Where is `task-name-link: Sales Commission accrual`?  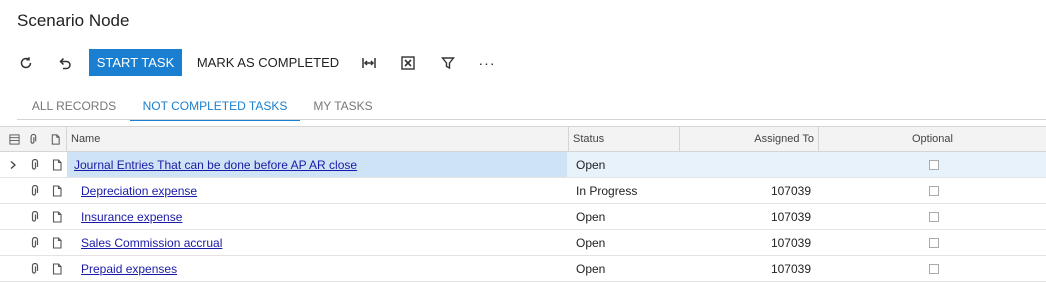
task-name-link: Sales Commission accrual is located at coordinates (151, 243).